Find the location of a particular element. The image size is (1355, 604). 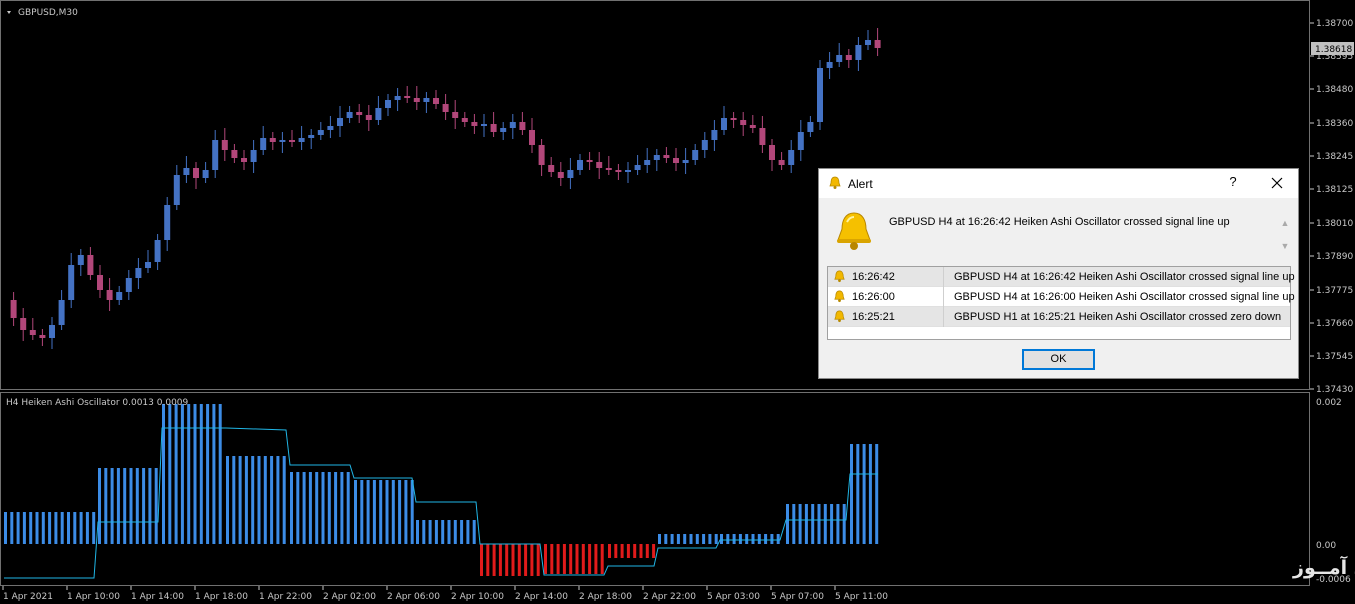

chart-title: GBPUSD,M30 is located at coordinates (48, 13).